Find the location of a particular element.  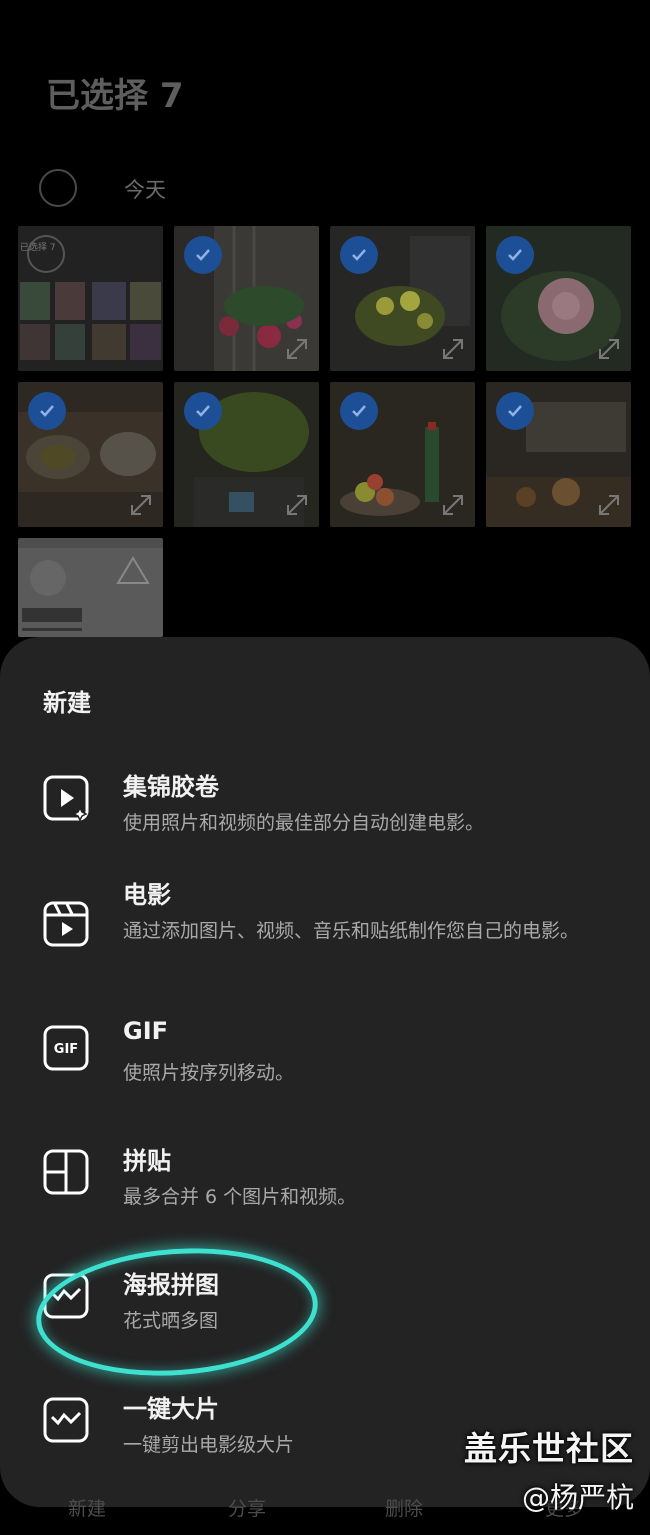

nav-delete: 删除 is located at coordinates (404, 1507).